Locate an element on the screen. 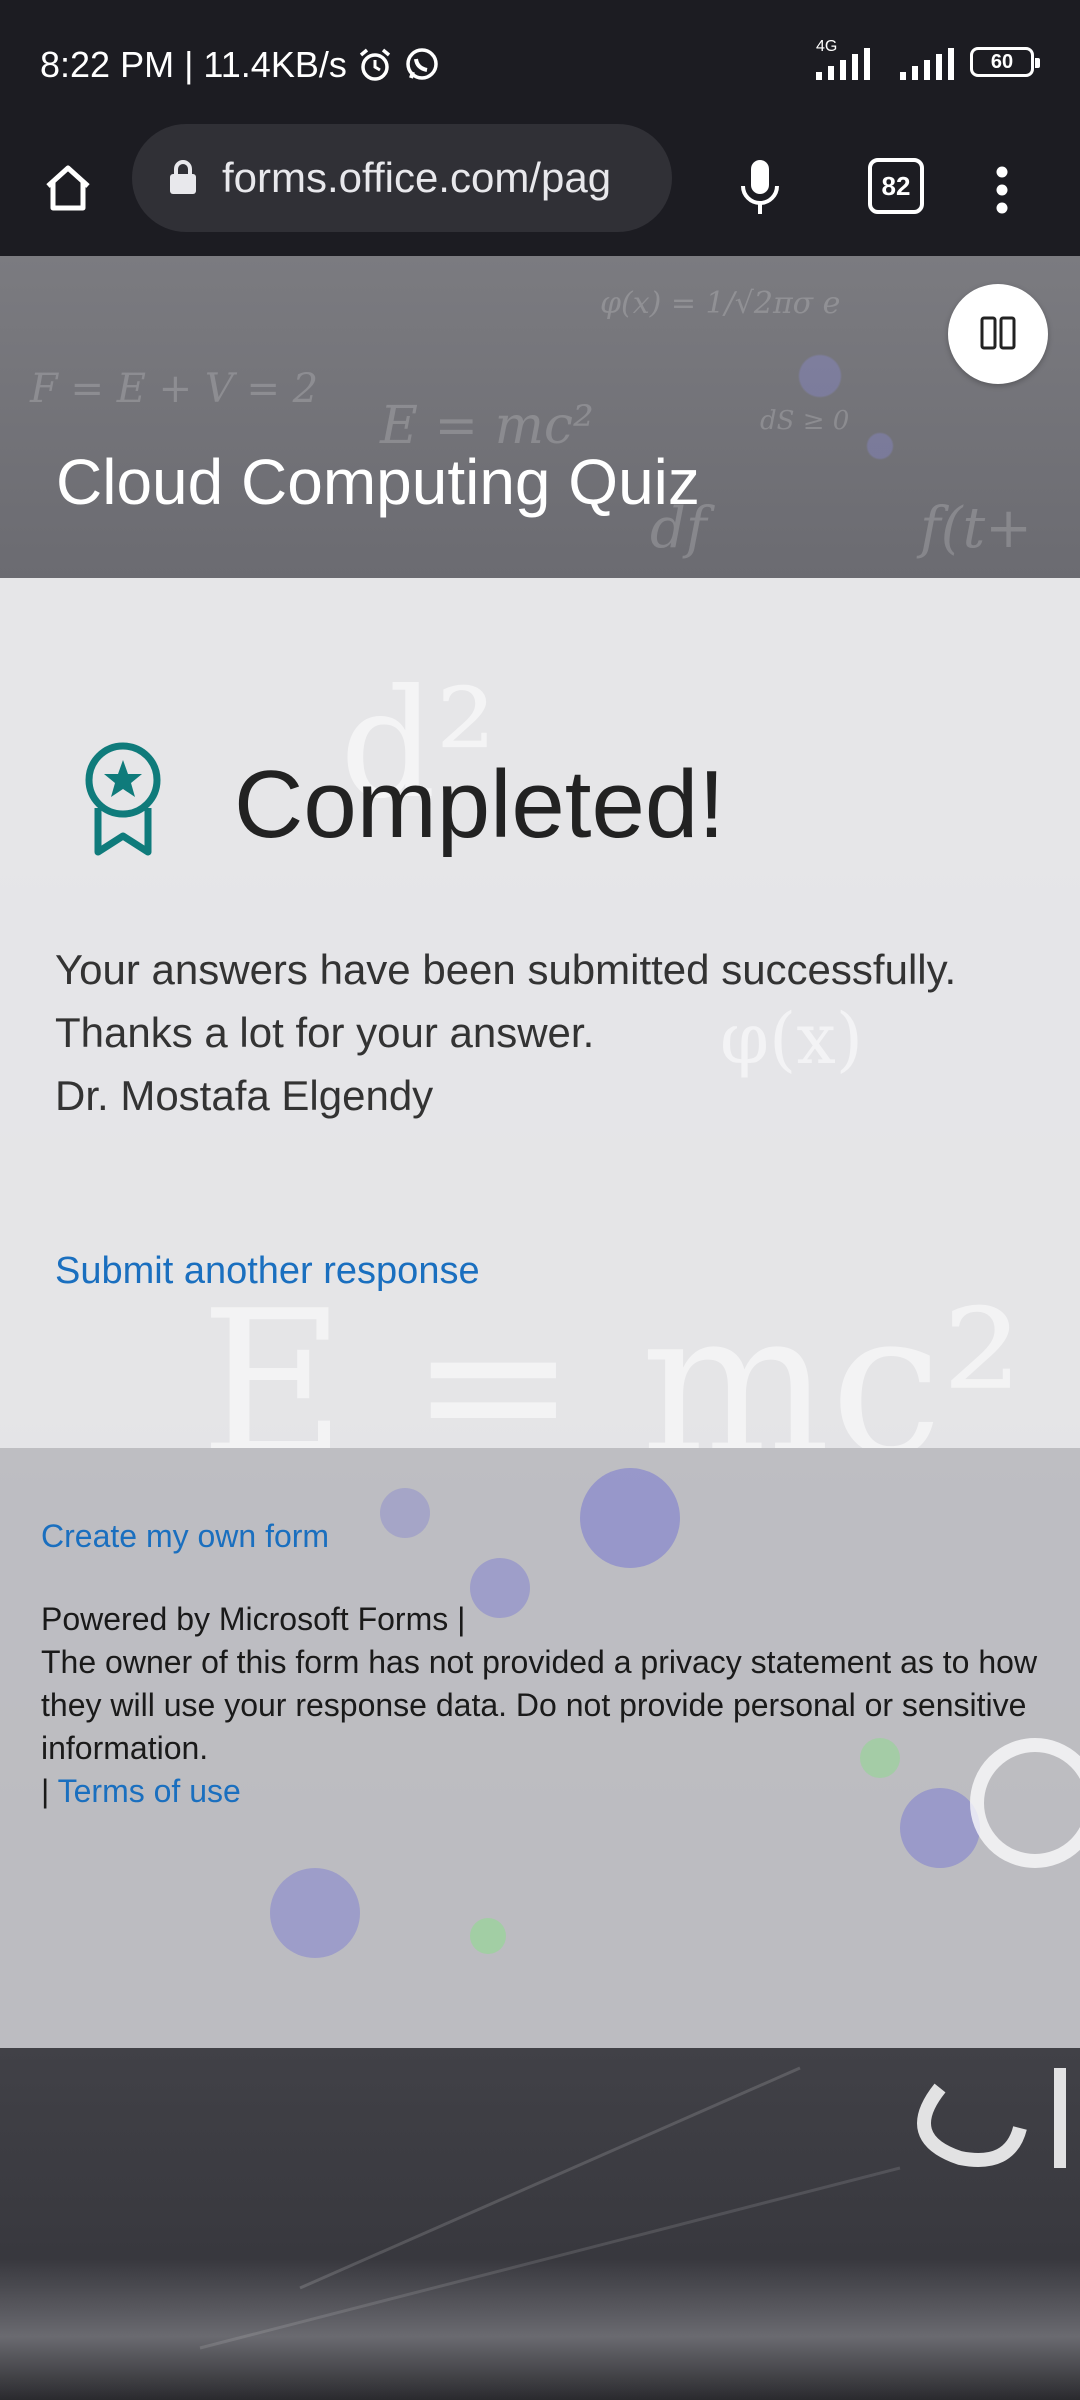 The width and height of the screenshot is (1080, 2400). form-title: Cloud Computing Quiz is located at coordinates (378, 482).